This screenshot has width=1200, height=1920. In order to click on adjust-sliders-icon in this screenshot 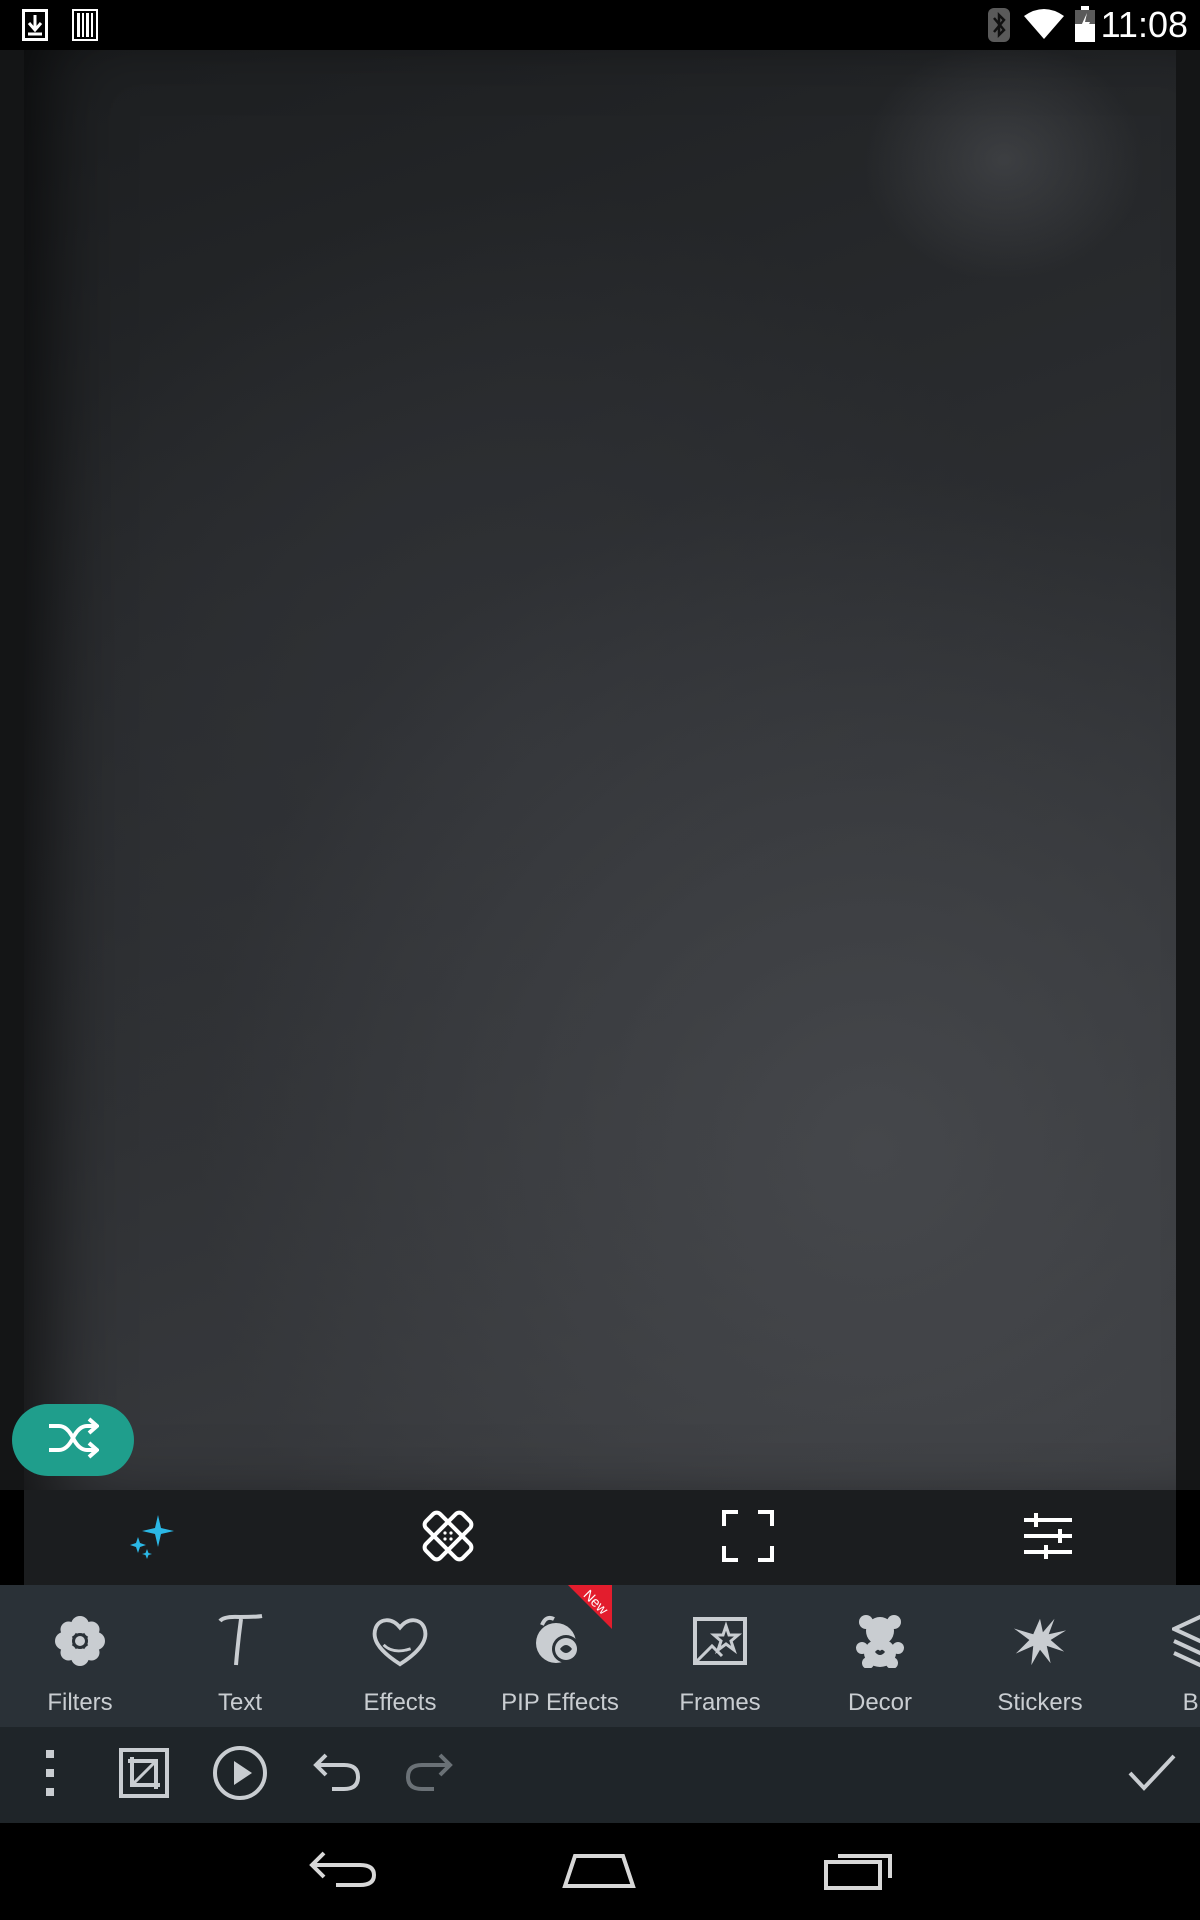, I will do `click(1048, 1538)`.